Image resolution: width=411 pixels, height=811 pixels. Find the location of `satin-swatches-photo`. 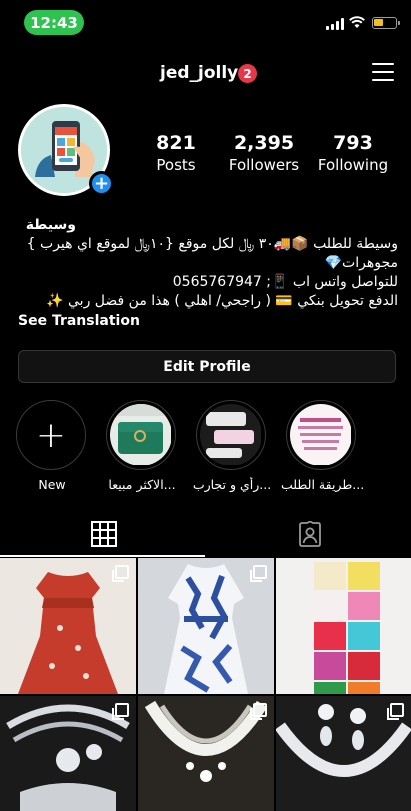

satin-swatches-photo is located at coordinates (343, 626).